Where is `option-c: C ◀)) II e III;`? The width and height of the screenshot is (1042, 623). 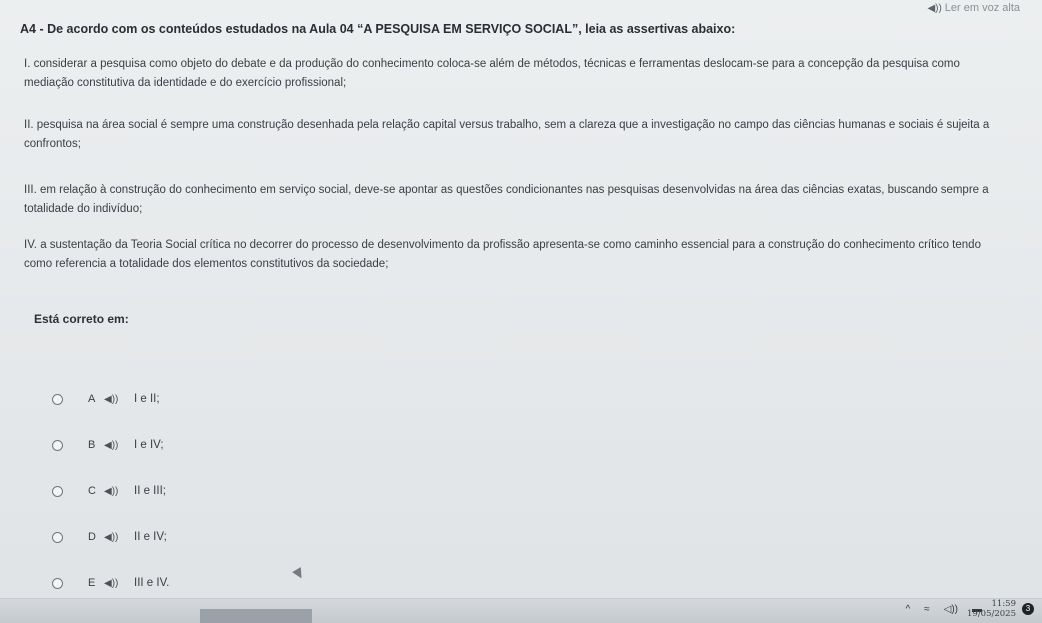
option-c: C ◀)) II e III; is located at coordinates (166, 491).